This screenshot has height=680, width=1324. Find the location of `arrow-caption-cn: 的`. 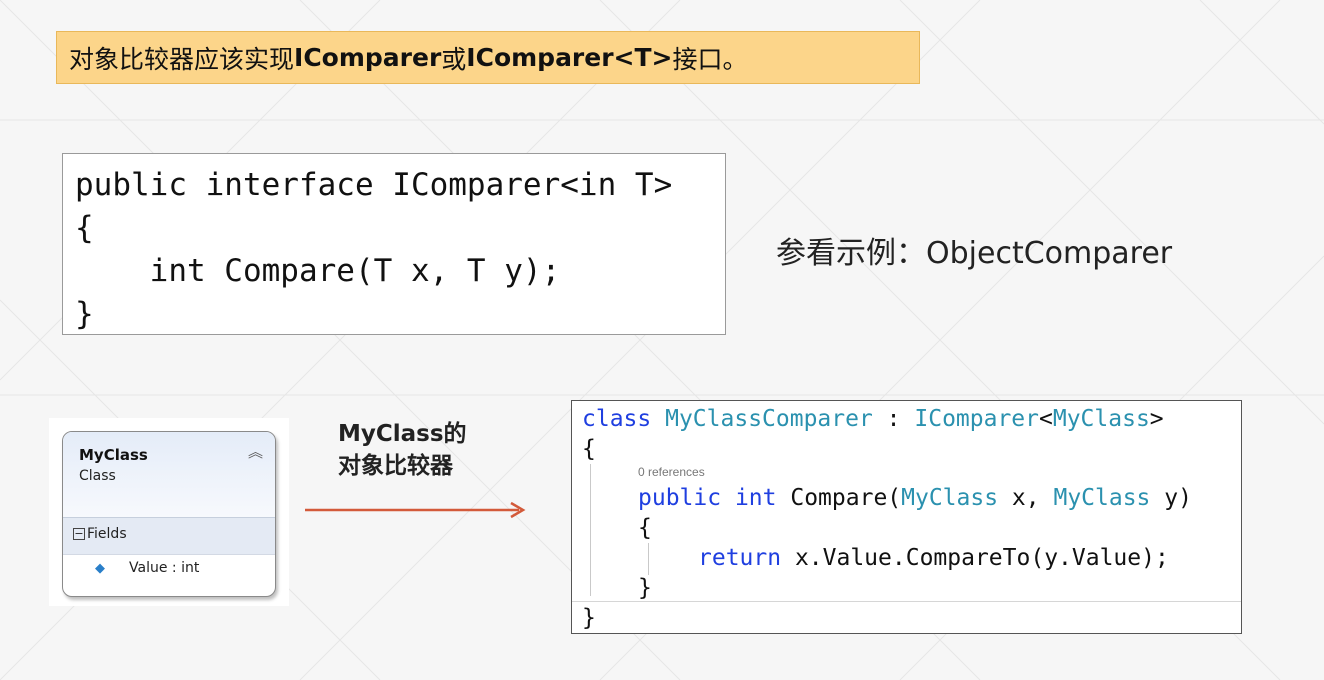

arrow-caption-cn: 的 is located at coordinates (455, 433).